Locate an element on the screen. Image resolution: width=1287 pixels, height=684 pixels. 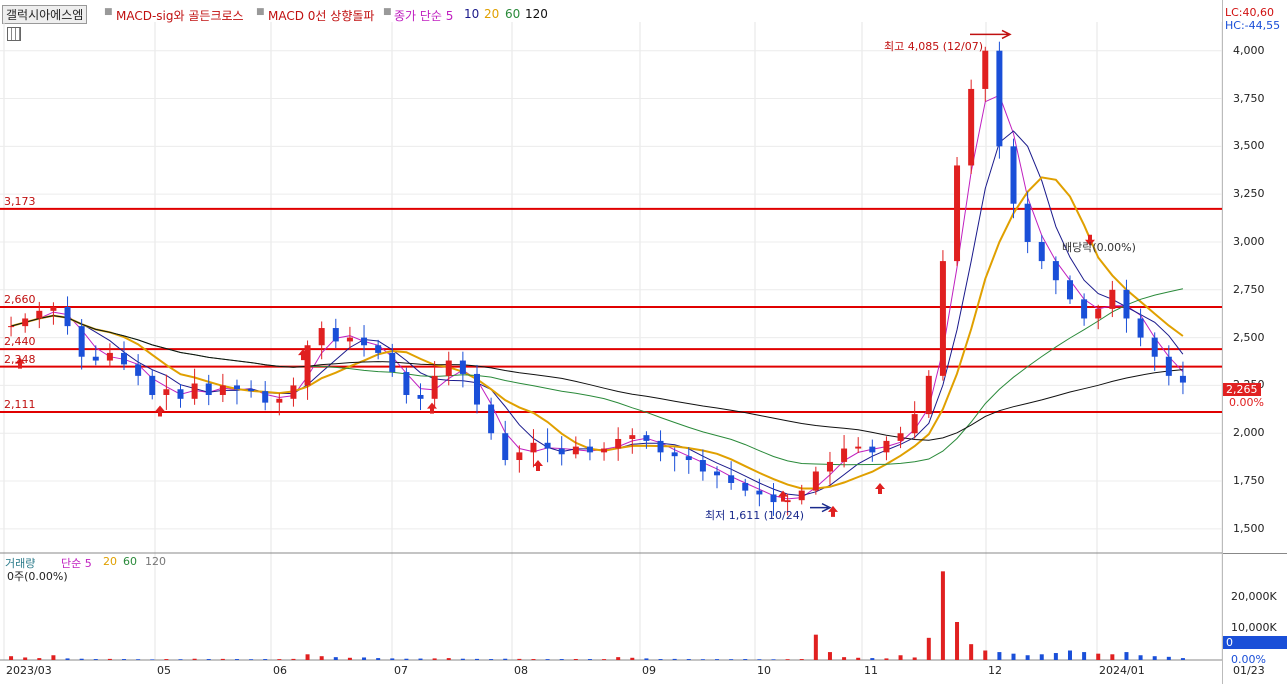
y-tick-label: 2,750 is located at coordinates (1249, 289).